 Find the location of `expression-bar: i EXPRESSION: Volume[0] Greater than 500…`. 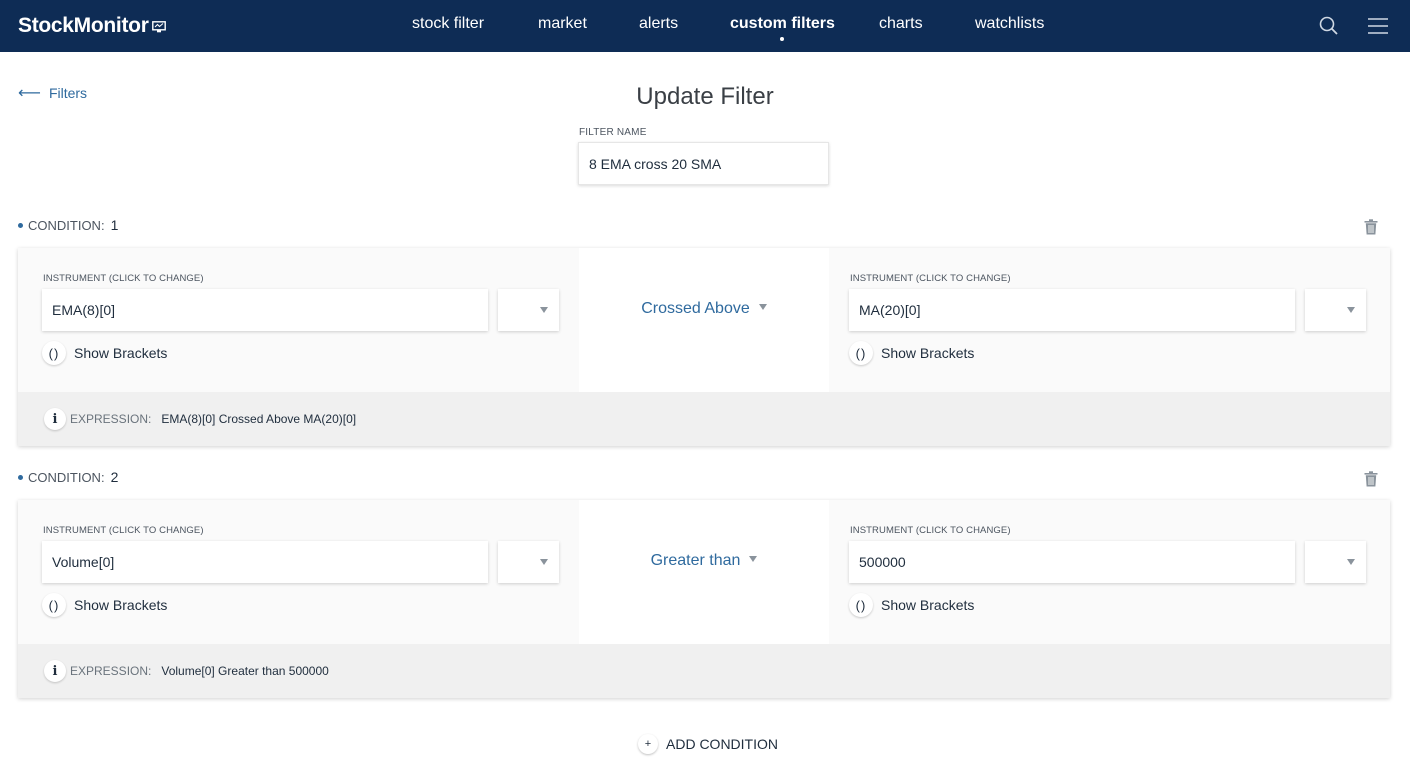

expression-bar: i EXPRESSION: Volume[0] Greater than 500… is located at coordinates (704, 671).